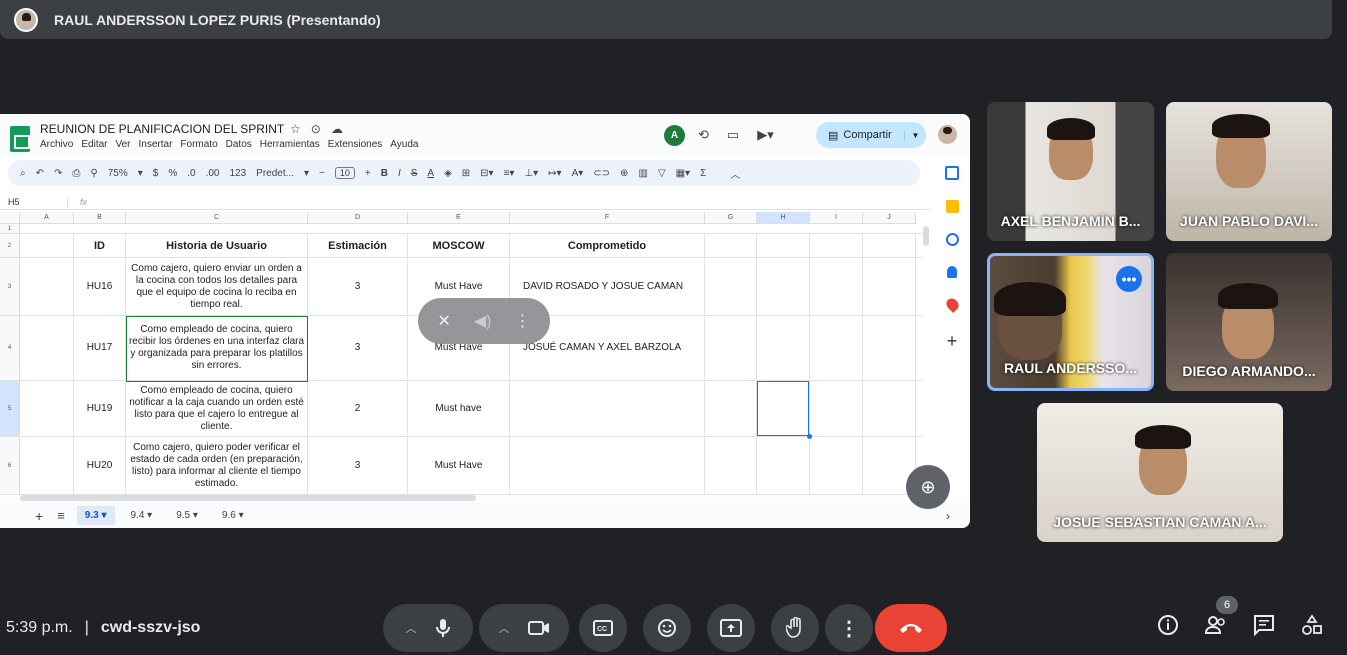  I want to click on cell-id: HU17, so click(100, 348).